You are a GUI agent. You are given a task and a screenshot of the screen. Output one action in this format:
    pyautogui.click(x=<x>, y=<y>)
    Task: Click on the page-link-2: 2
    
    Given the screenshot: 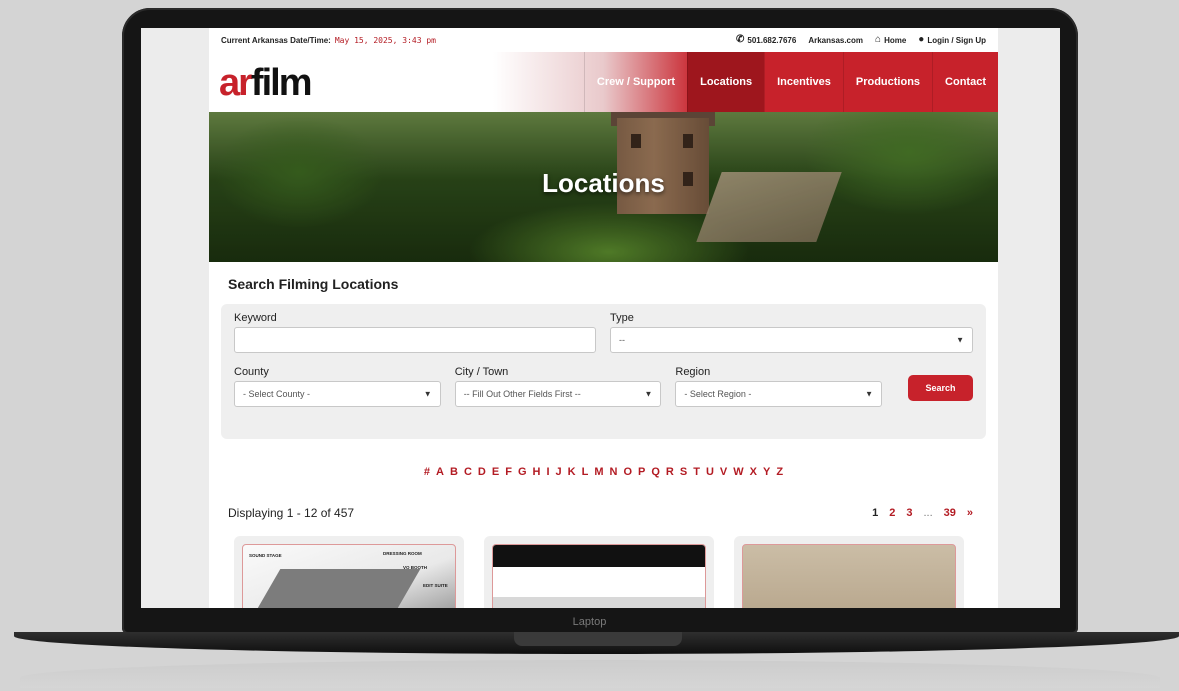 What is the action you would take?
    pyautogui.click(x=892, y=513)
    